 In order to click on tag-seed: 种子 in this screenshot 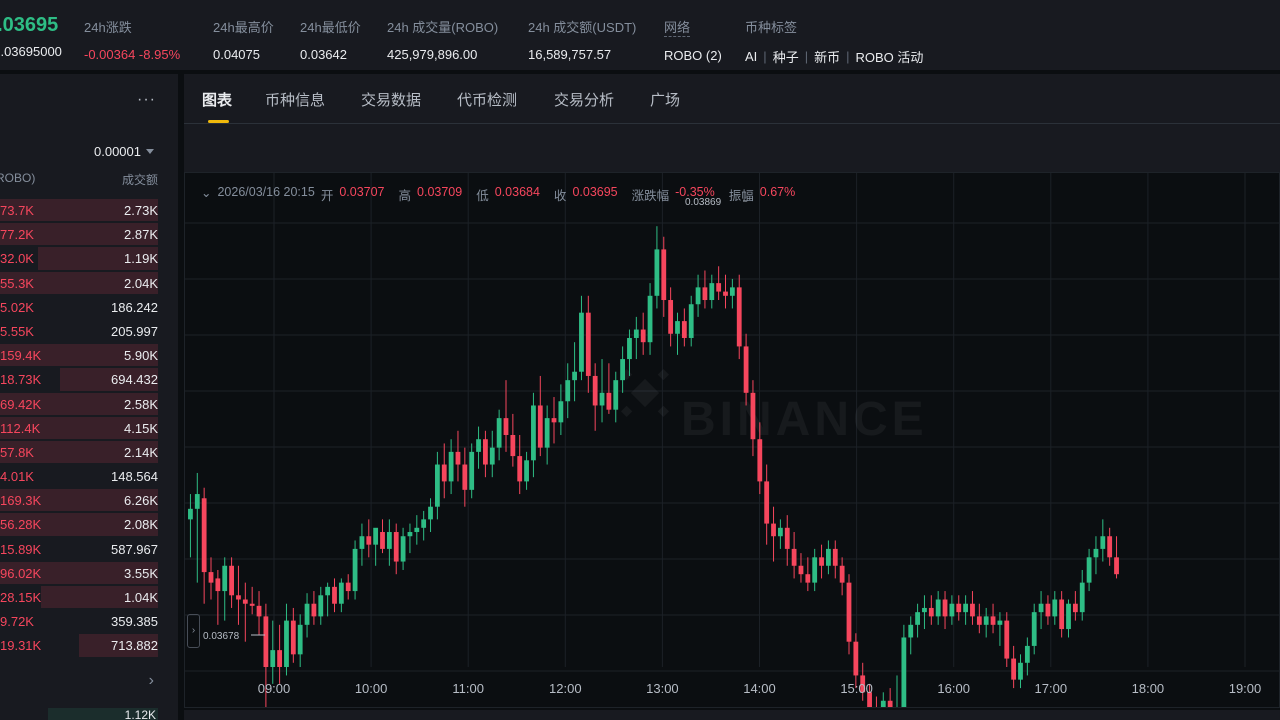, I will do `click(786, 56)`.